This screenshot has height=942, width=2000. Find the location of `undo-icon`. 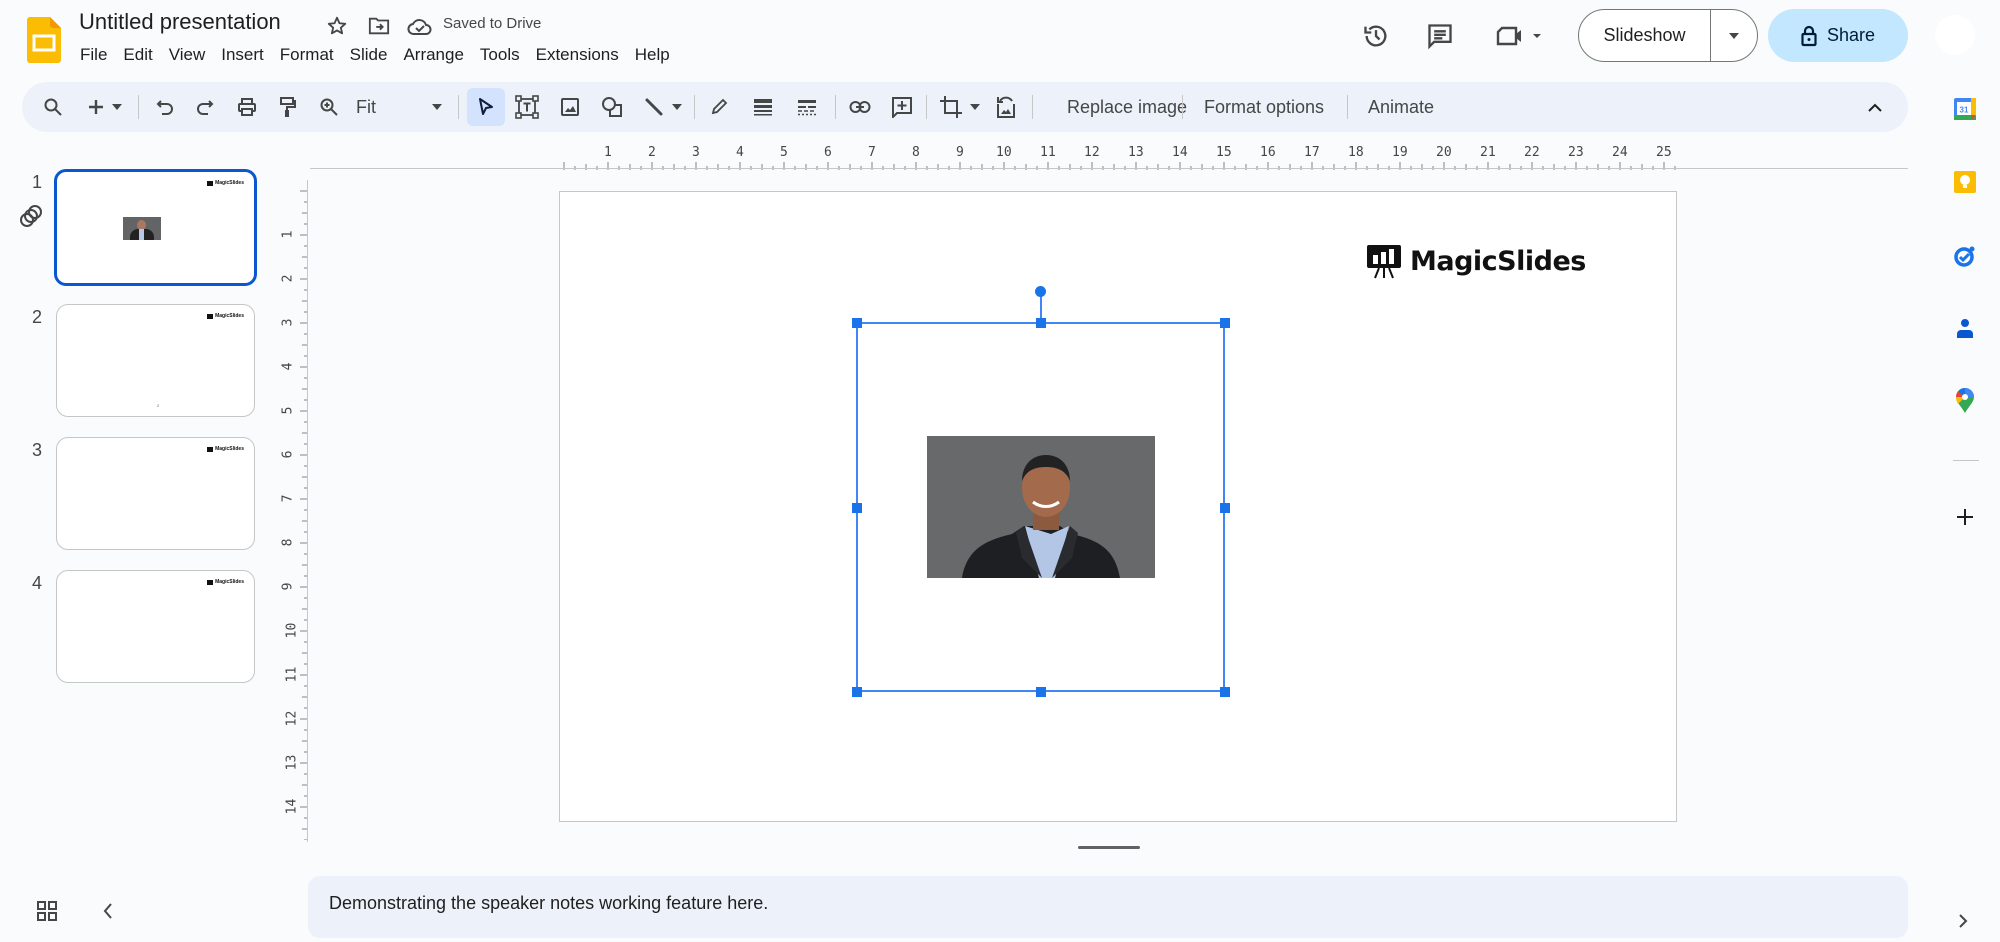

undo-icon is located at coordinates (165, 107).